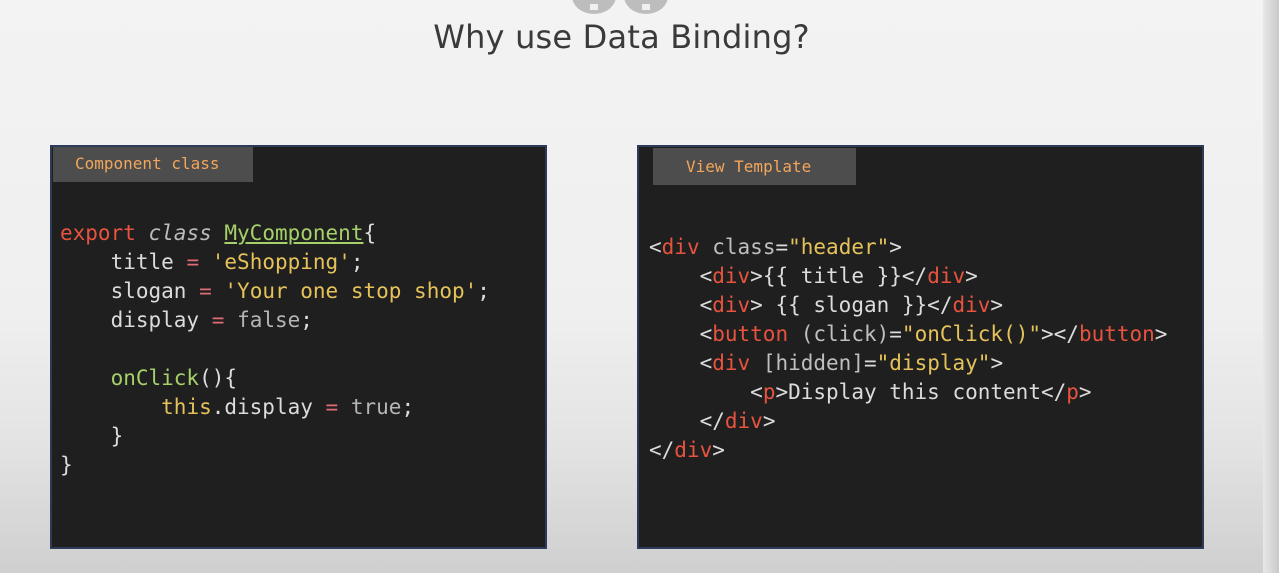 Image resolution: width=1279 pixels, height=573 pixels. What do you see at coordinates (933, 334) in the screenshot?
I see `template-line-4: <button (click)="onClick()"></button>` at bounding box center [933, 334].